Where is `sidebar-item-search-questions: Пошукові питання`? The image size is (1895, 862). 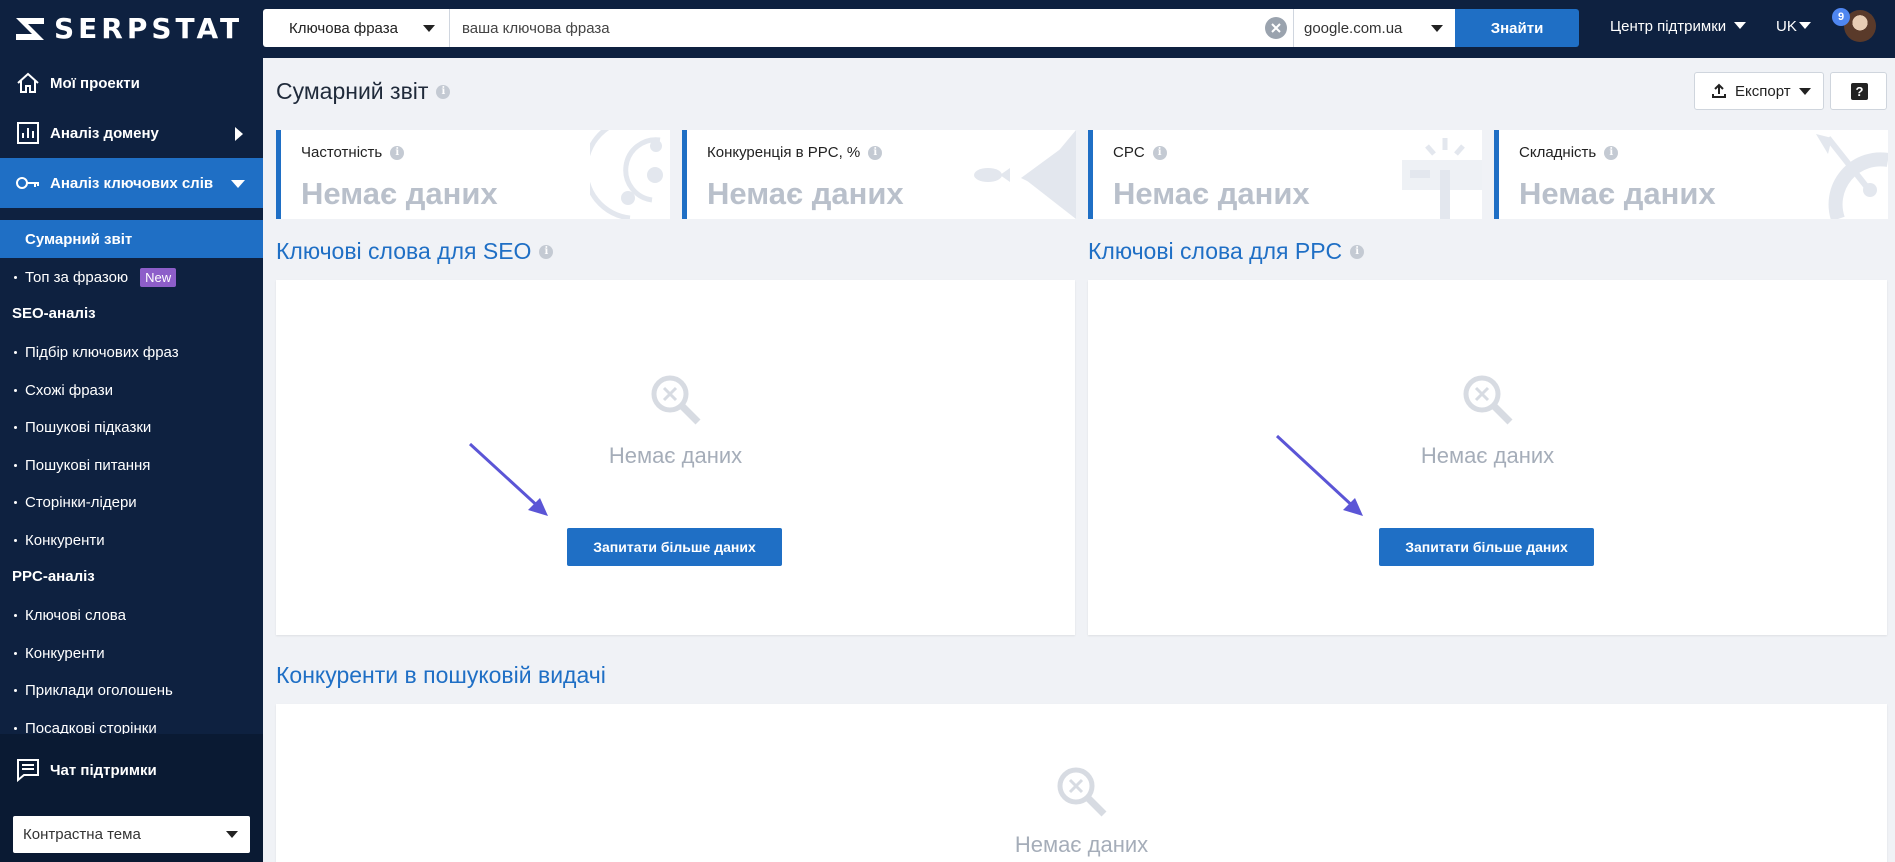
sidebar-item-search-questions: Пошукові питання is located at coordinates (131, 465).